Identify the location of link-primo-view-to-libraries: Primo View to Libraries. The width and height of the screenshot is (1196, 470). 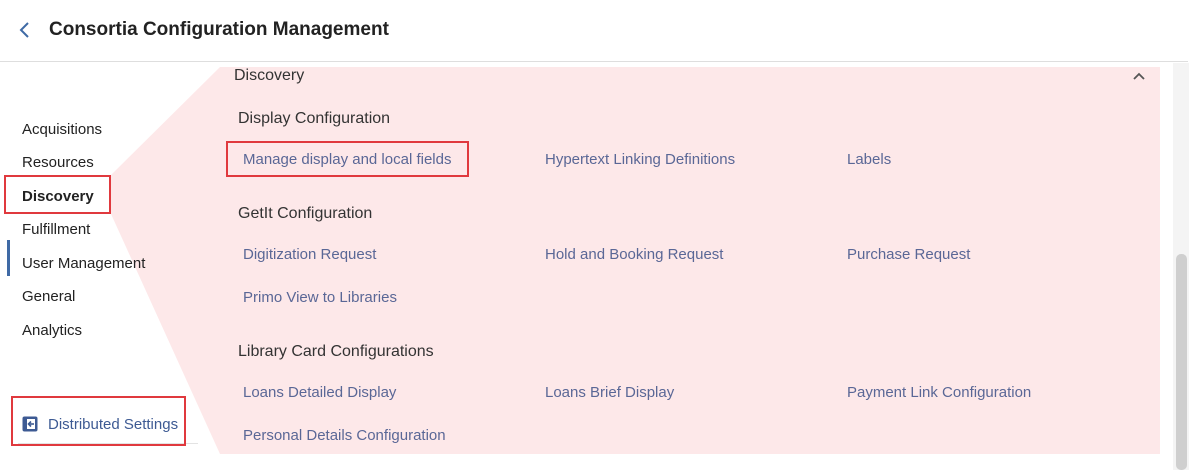
(320, 297).